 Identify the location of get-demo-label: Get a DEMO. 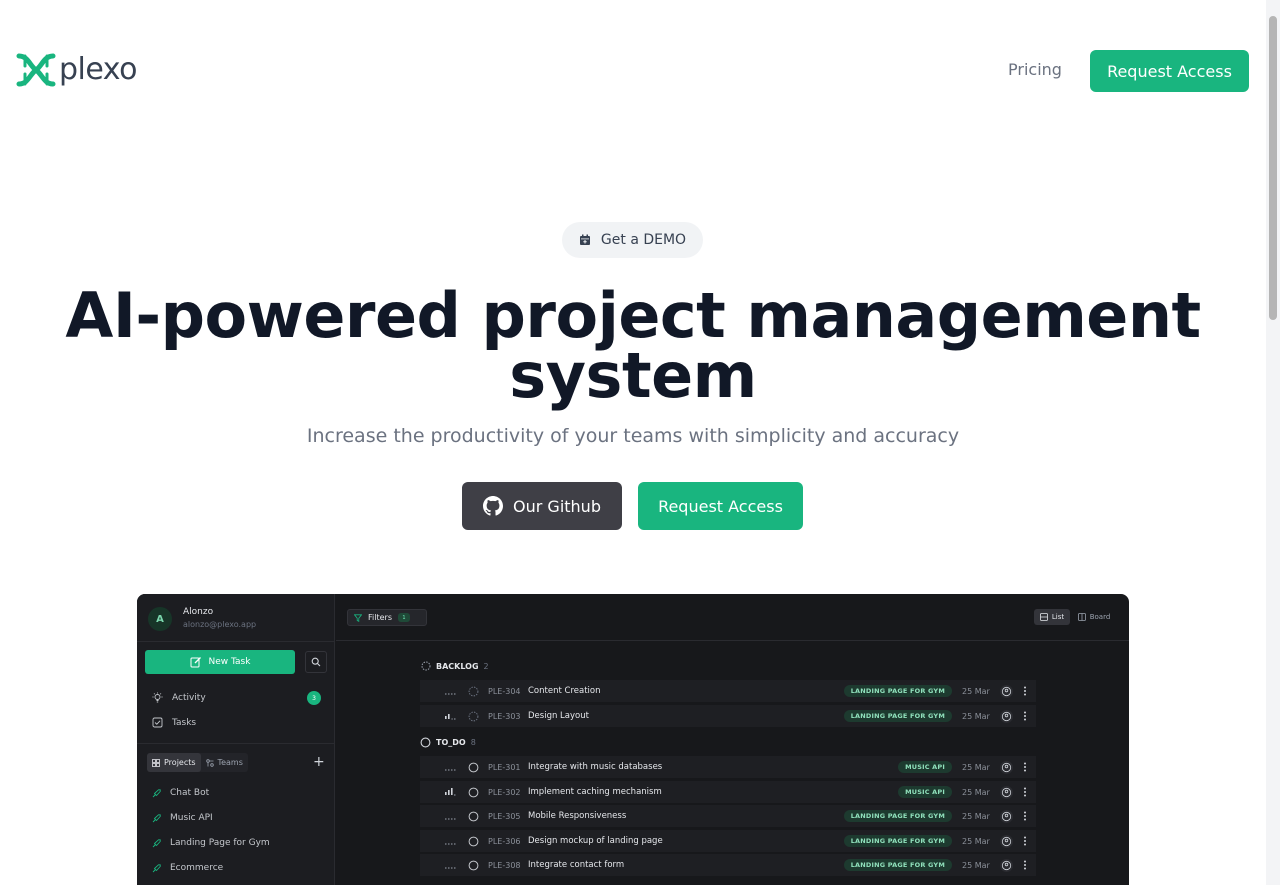
(643, 240).